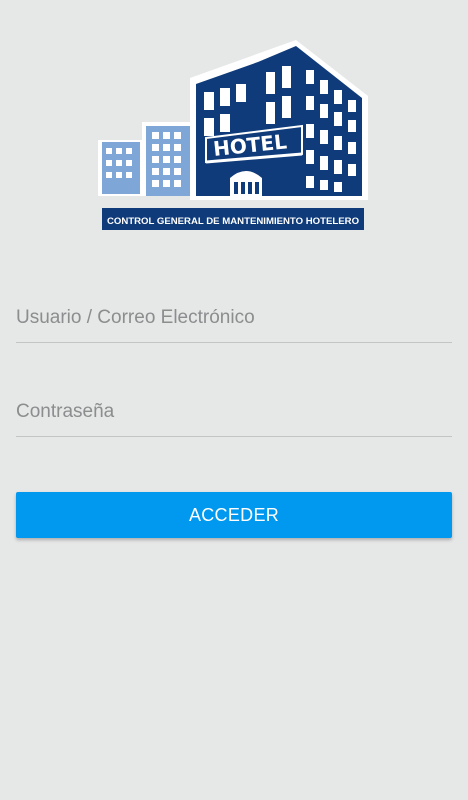  I want to click on username-input, so click(234, 318).